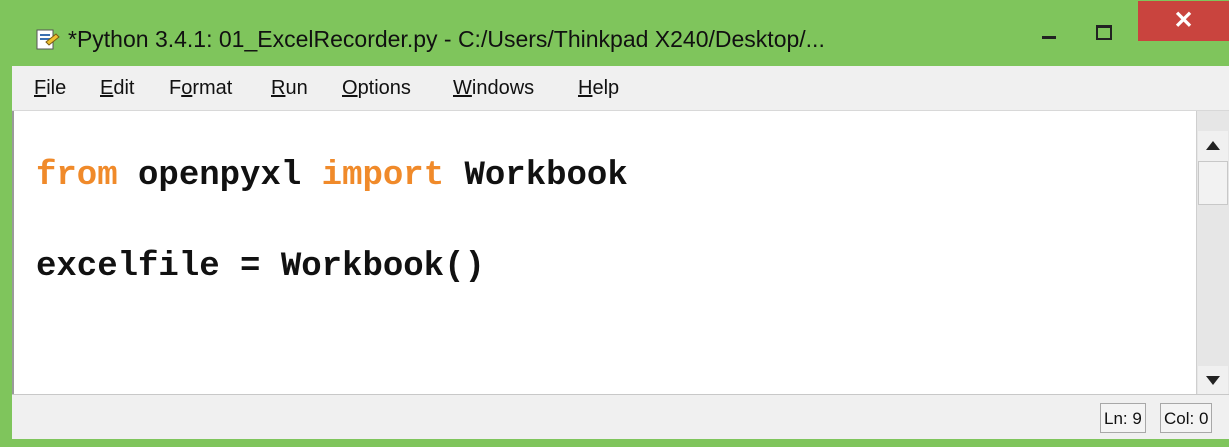  What do you see at coordinates (200, 88) in the screenshot?
I see `menu-format: Format` at bounding box center [200, 88].